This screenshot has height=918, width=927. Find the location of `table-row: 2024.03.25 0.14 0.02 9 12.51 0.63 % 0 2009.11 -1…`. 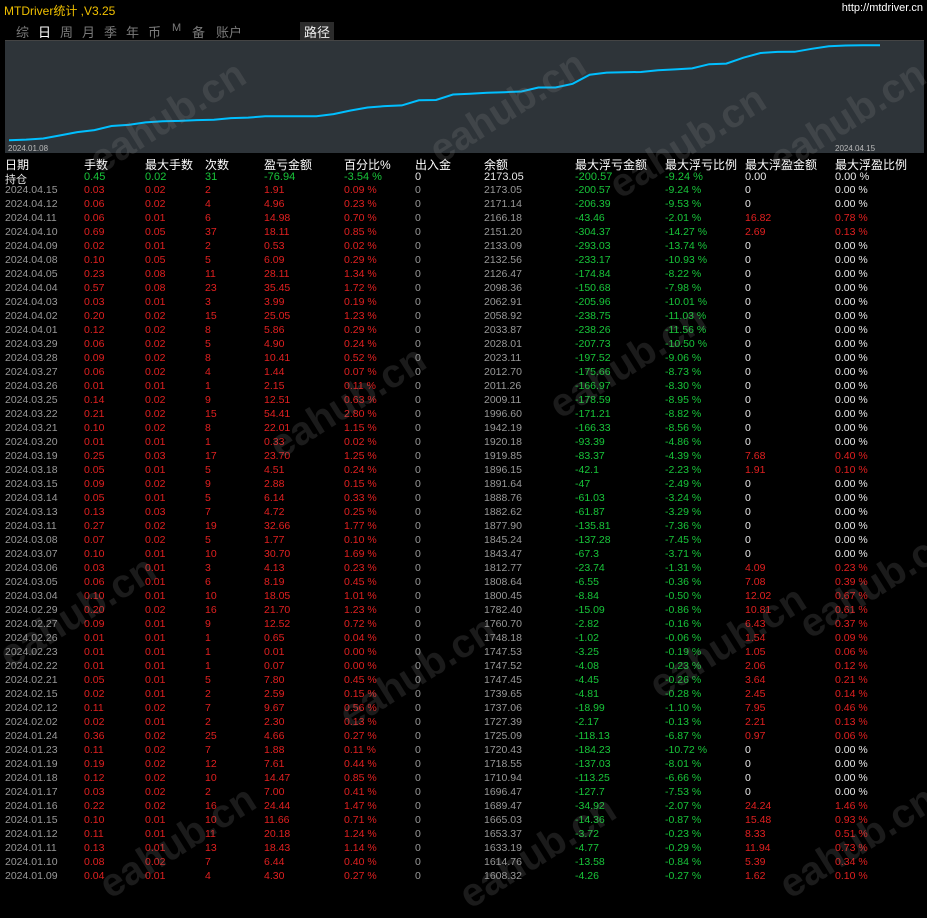

table-row: 2024.03.25 0.14 0.02 9 12.51 0.63 % 0 2009.11 -1… is located at coordinates (463, 401).